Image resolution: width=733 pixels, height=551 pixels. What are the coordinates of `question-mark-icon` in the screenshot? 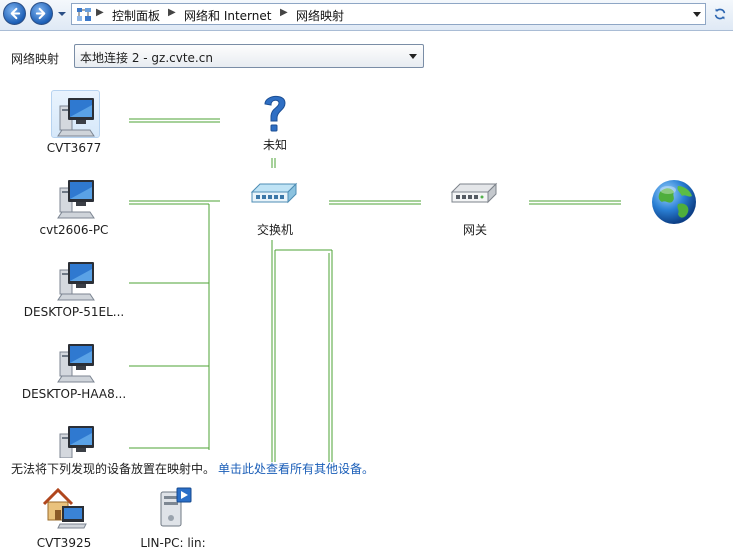 It's located at (275, 113).